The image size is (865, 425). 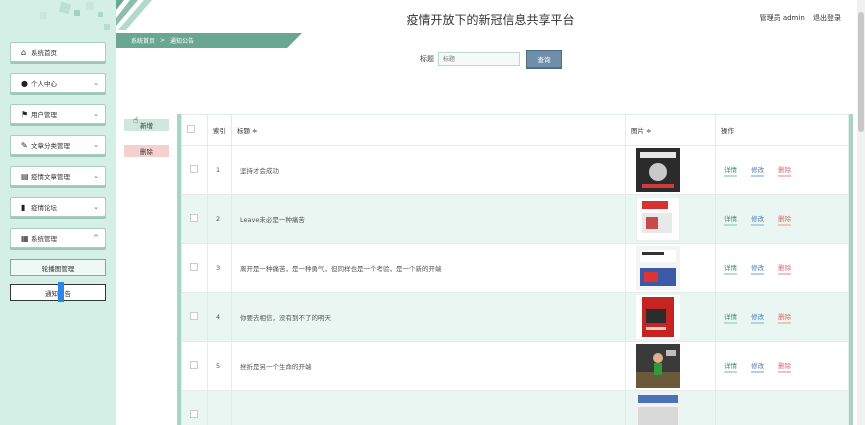 What do you see at coordinates (782, 407) in the screenshot?
I see `row-ops` at bounding box center [782, 407].